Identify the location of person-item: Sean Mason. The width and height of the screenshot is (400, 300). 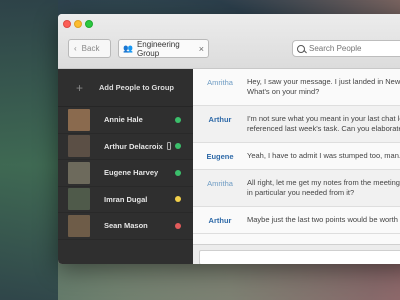
(125, 226).